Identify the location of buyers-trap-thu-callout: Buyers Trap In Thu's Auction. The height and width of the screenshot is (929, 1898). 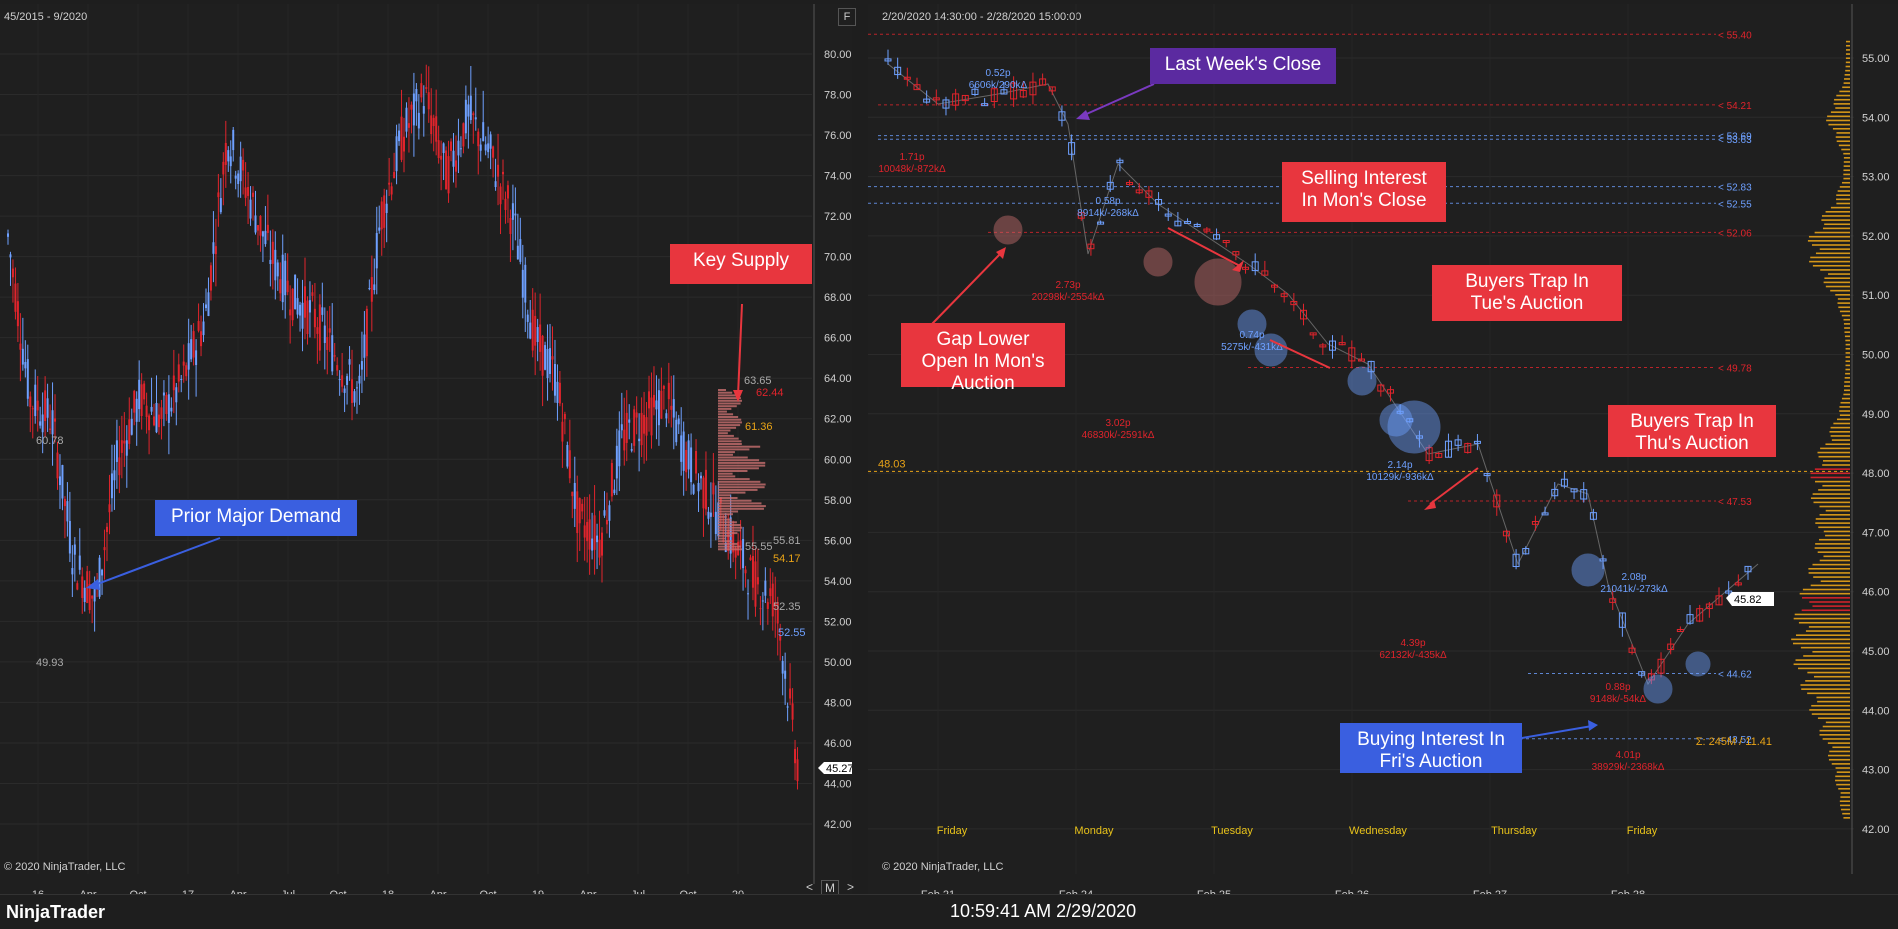
(1692, 431).